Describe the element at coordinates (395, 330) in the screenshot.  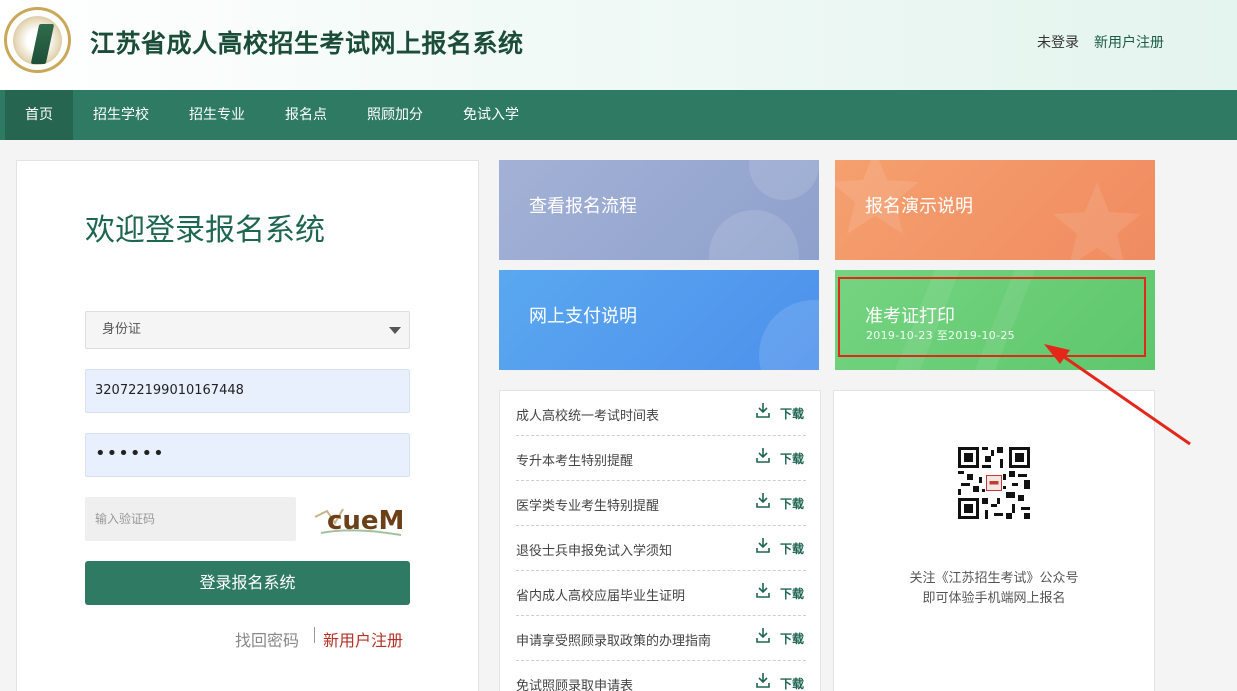
I see `chevron-down-icon` at that location.